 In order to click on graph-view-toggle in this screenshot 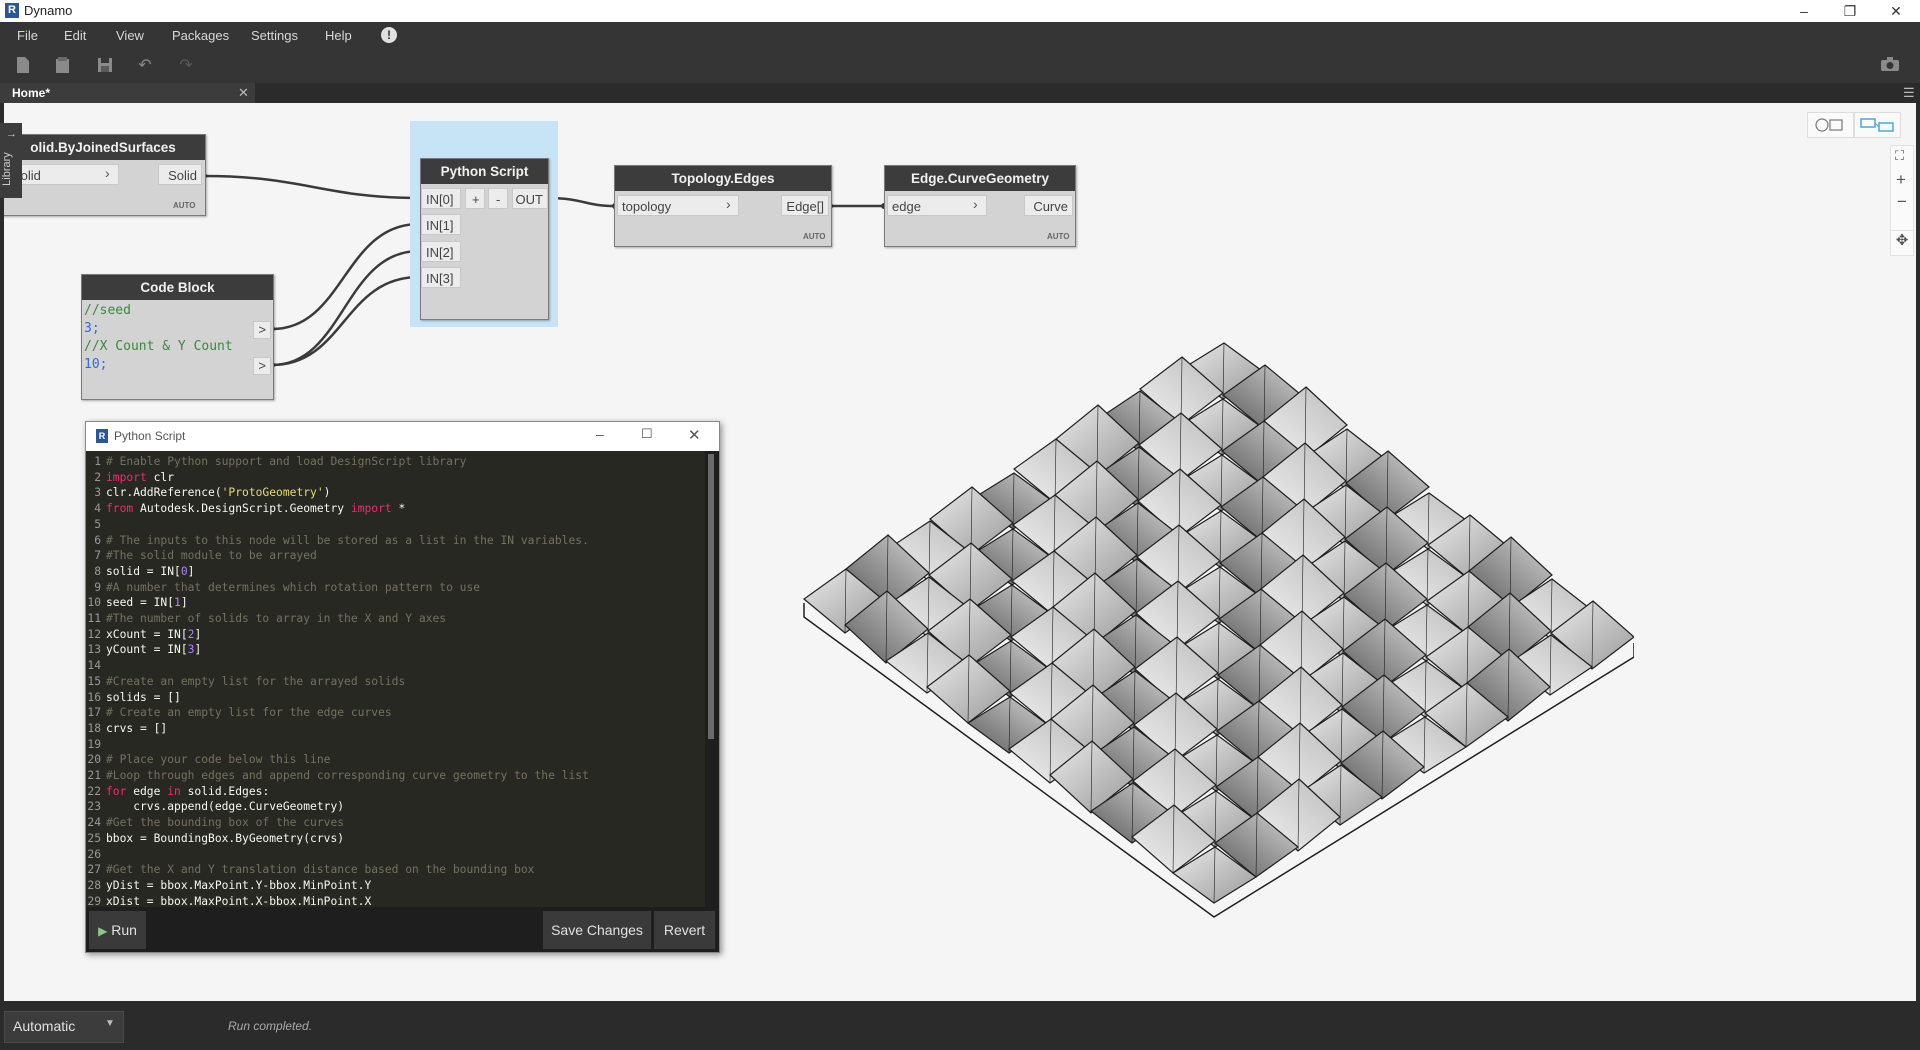, I will do `click(1877, 125)`.